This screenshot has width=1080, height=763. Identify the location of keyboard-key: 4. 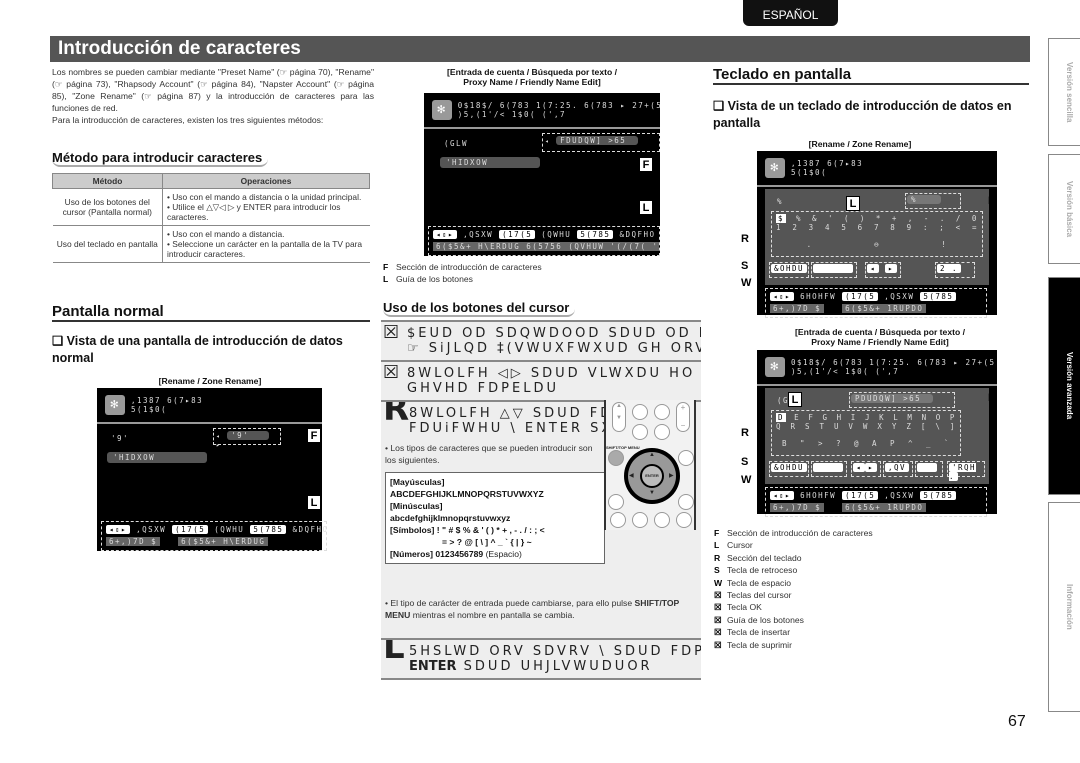
(828, 227).